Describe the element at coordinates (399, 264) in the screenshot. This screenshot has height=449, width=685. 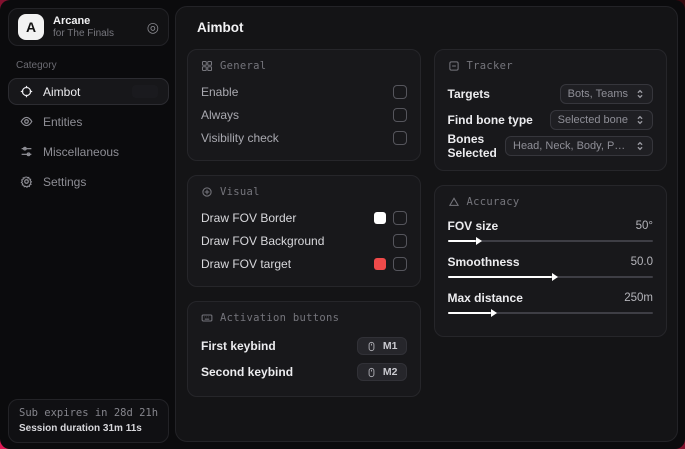
I see `draw-fov-target-checkbox` at that location.